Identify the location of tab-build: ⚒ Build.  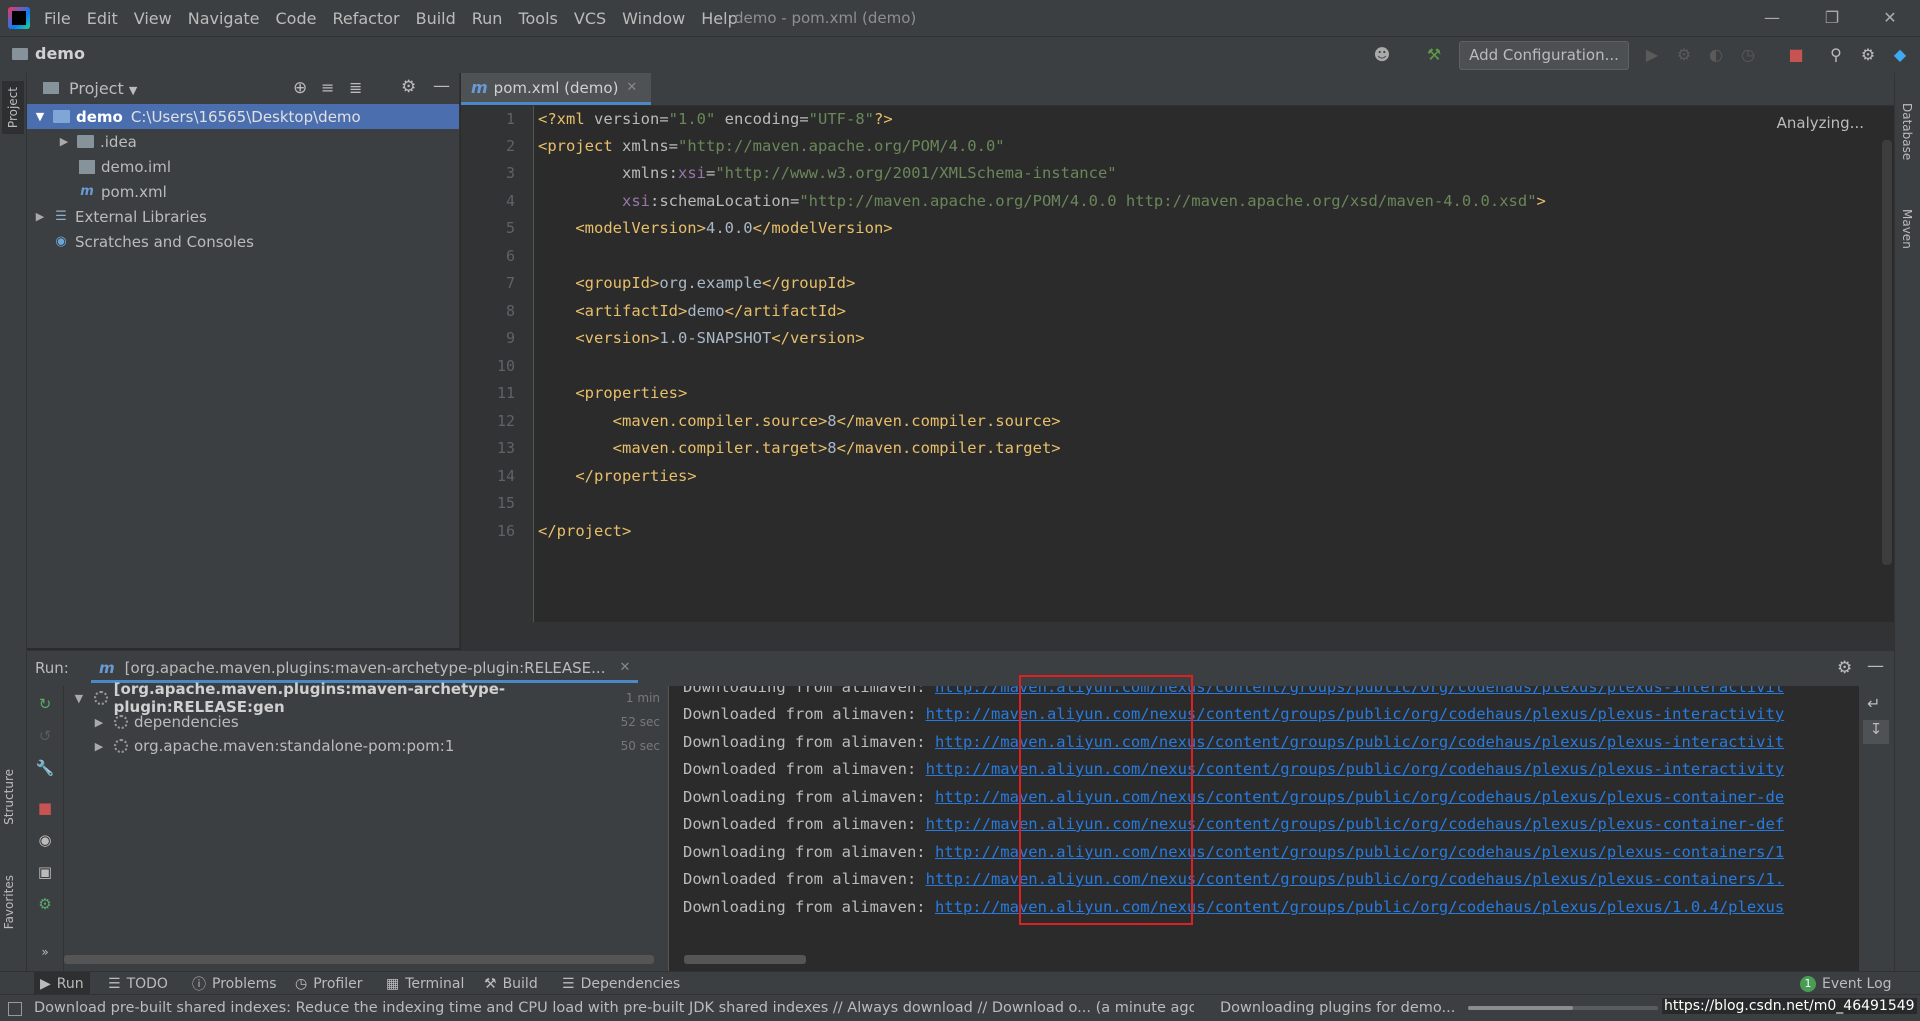
(511, 983).